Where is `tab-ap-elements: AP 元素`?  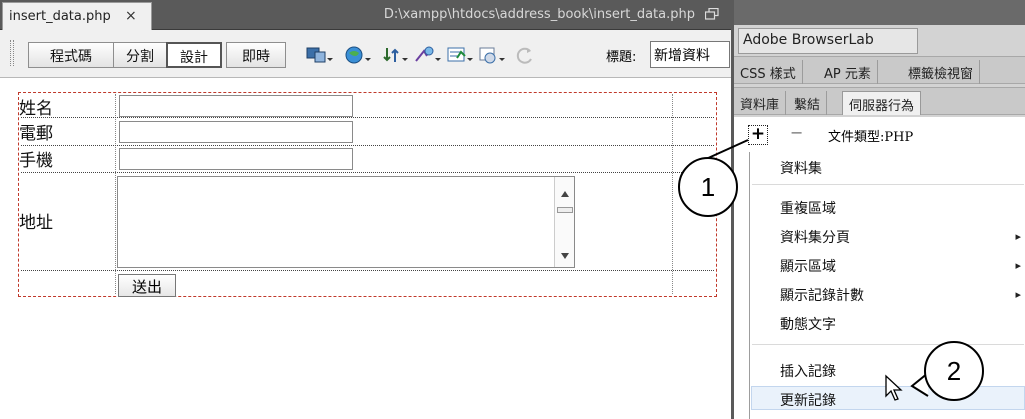 tab-ap-elements: AP 元素 is located at coordinates (848, 72).